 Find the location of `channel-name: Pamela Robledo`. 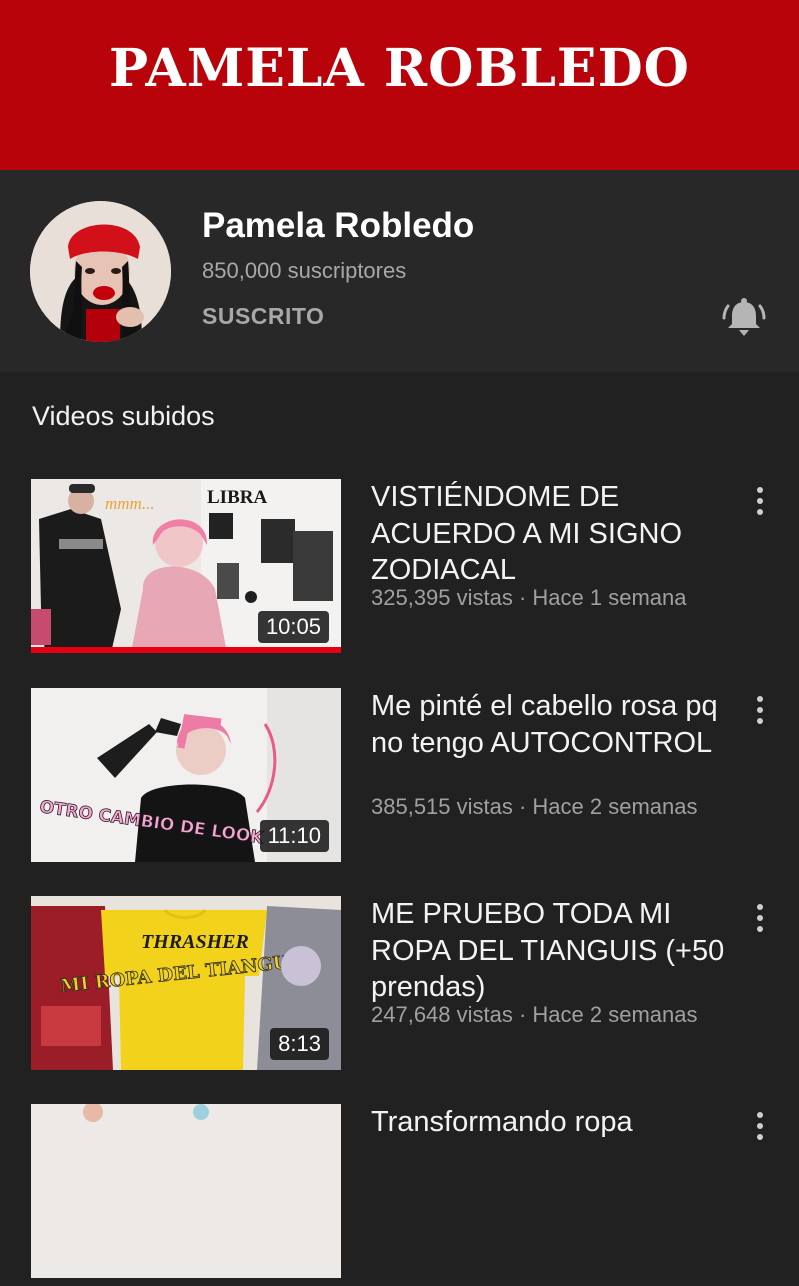

channel-name: Pamela Robledo is located at coordinates (338, 226).